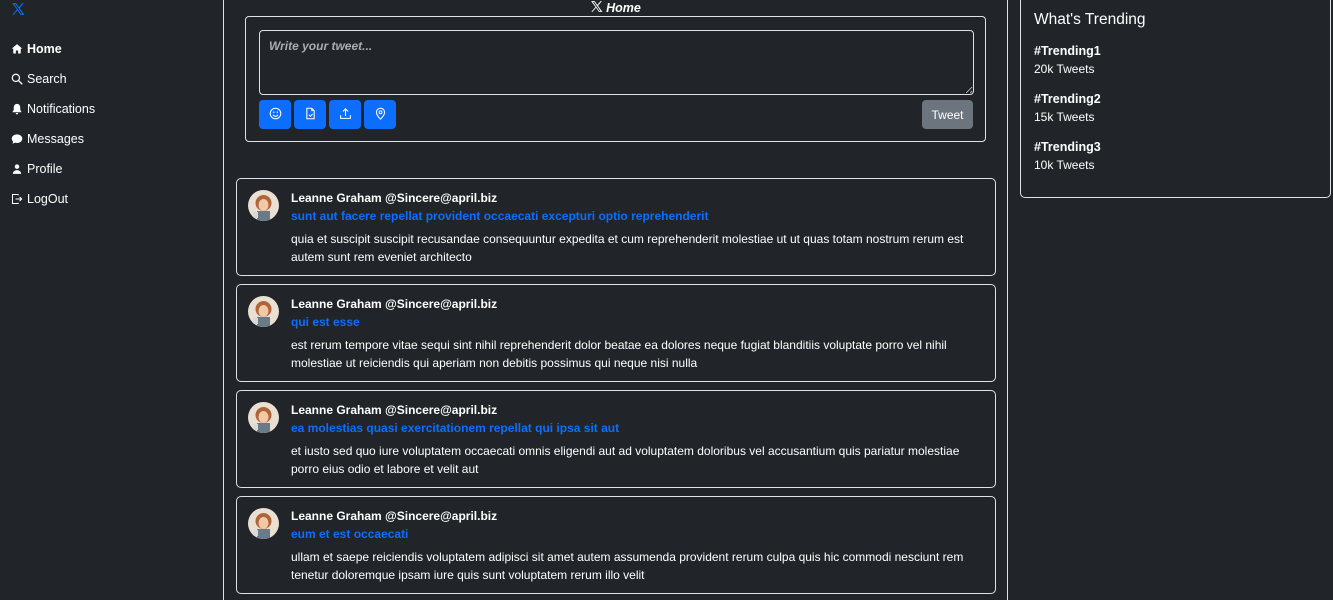 The image size is (1333, 600). I want to click on location-button, so click(380, 114).